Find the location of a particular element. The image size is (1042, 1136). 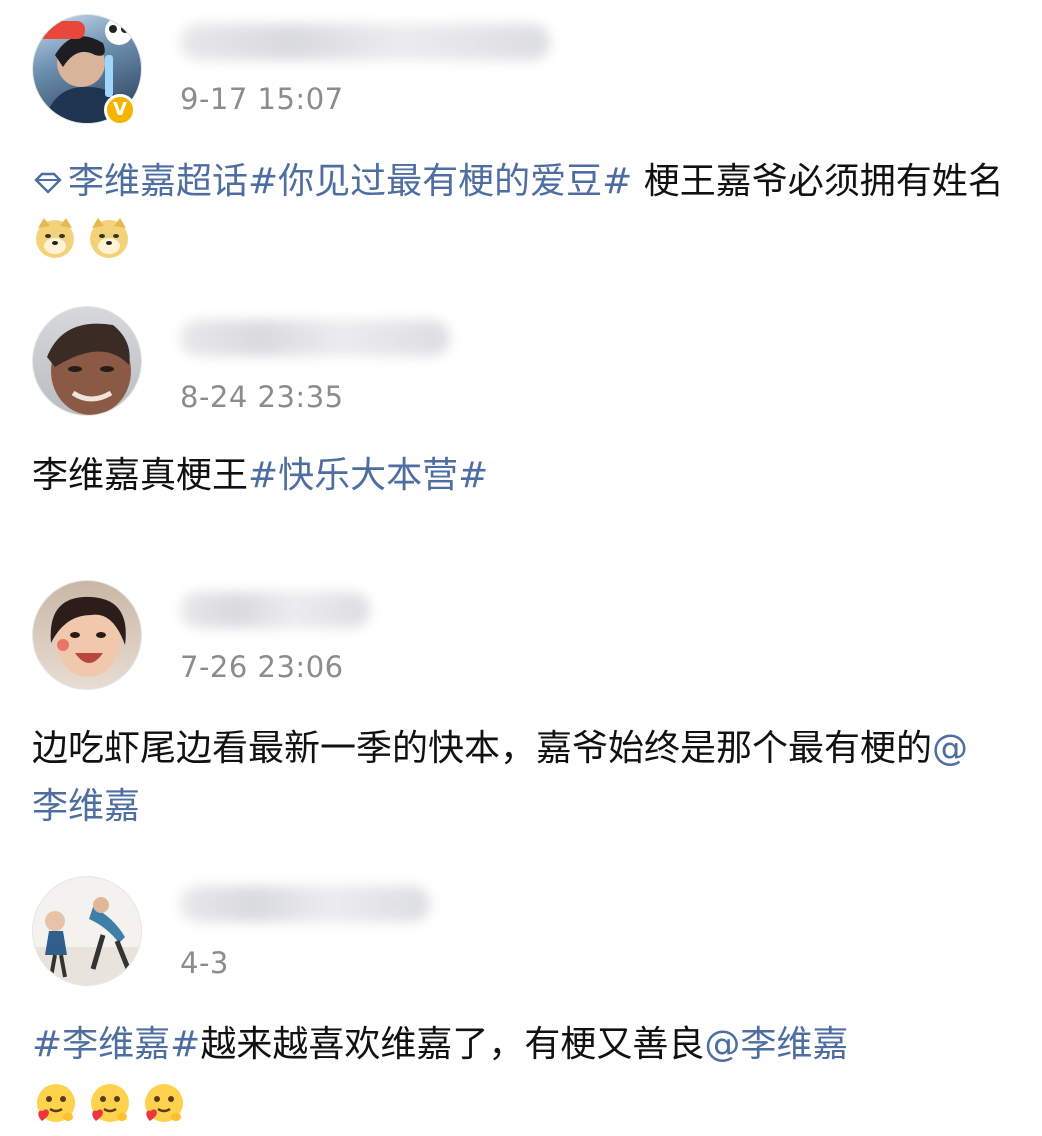

timestamp: 8-24 23:35 is located at coordinates (262, 397).